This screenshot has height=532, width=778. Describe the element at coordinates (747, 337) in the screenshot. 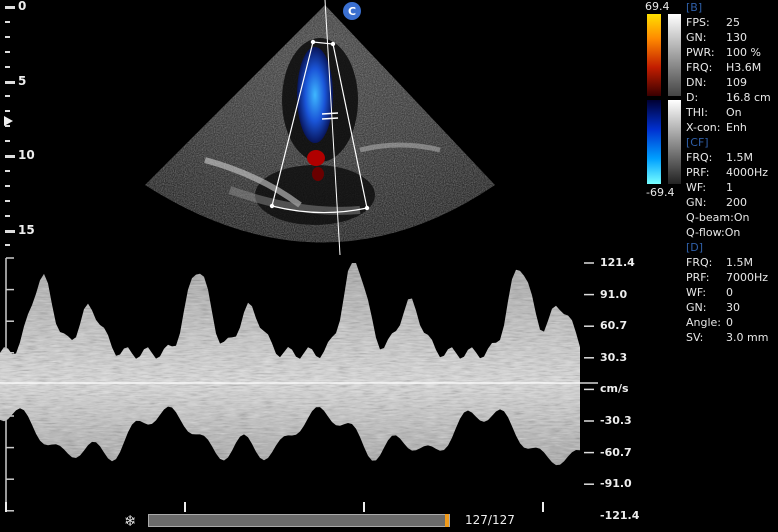

I see `param-value: 3.0 mm` at that location.